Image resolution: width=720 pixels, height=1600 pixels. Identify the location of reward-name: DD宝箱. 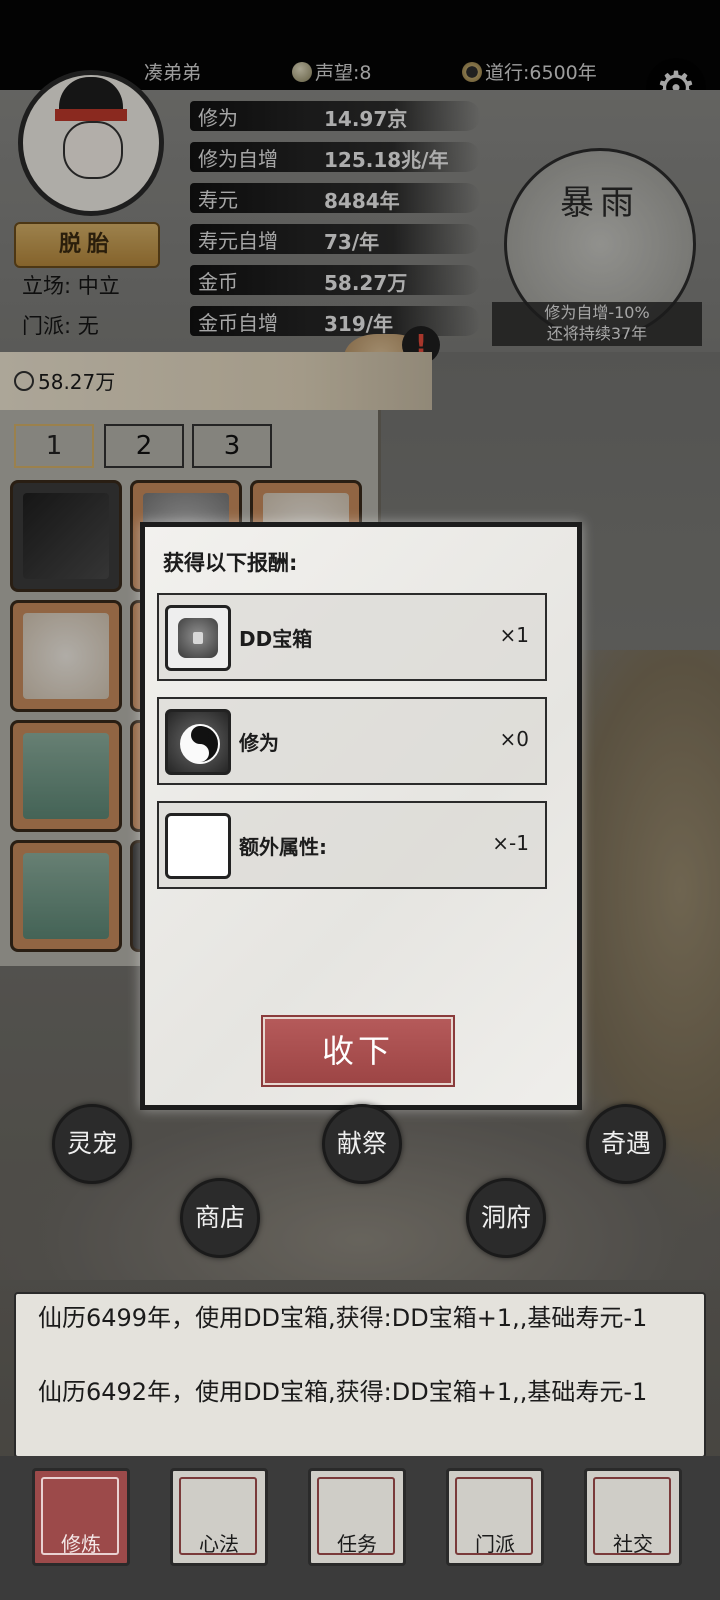
(276, 639).